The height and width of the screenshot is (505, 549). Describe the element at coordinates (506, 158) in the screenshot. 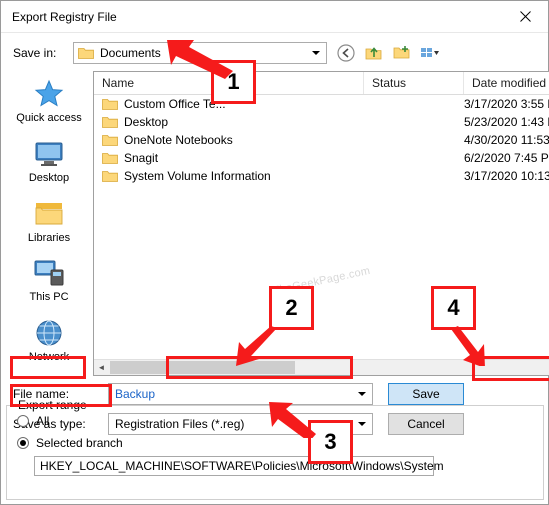

I see `file-date-cell: 6/2/2020 7:45 PM` at that location.